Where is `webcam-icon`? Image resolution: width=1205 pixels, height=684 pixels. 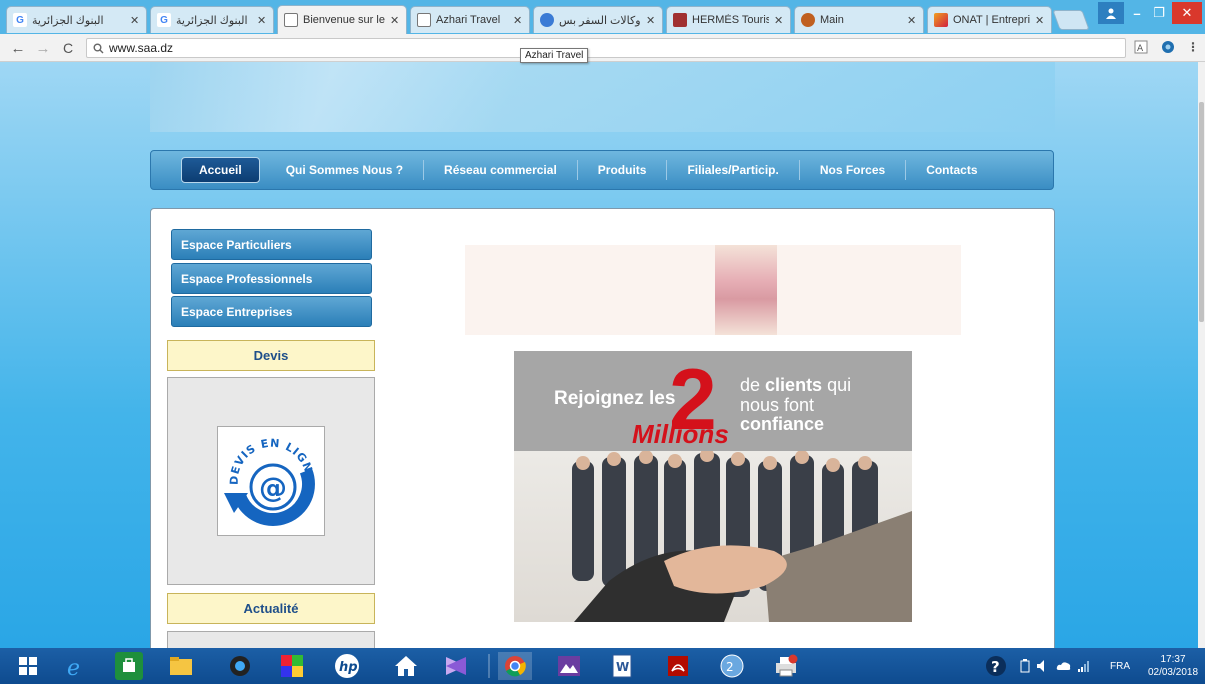
webcam-icon is located at coordinates (240, 666).